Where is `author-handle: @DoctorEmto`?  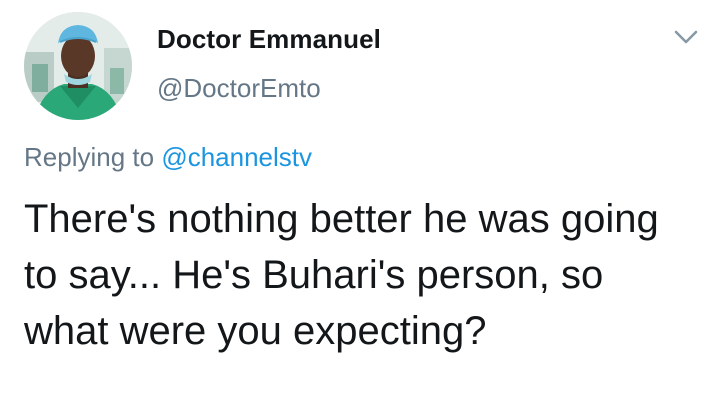 author-handle: @DoctorEmto is located at coordinates (239, 88).